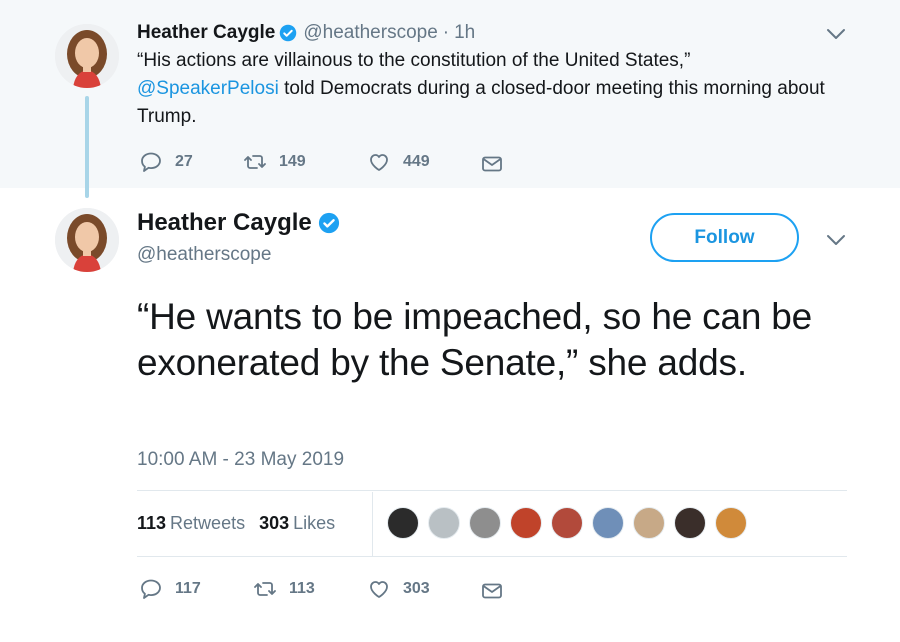 This screenshot has height=642, width=900. What do you see at coordinates (292, 161) in the screenshot?
I see `retweet-count: 149` at bounding box center [292, 161].